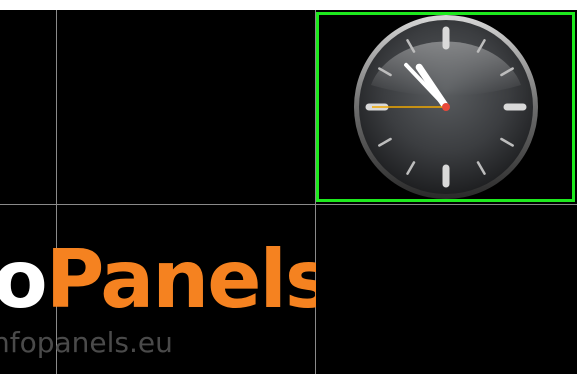  I want to click on logo-wordmark: foPanels, so click(158, 280).